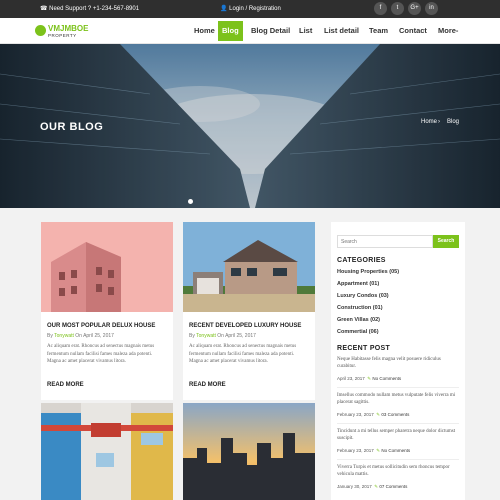  I want to click on recent-post-heading: RECENT POST, so click(364, 348).